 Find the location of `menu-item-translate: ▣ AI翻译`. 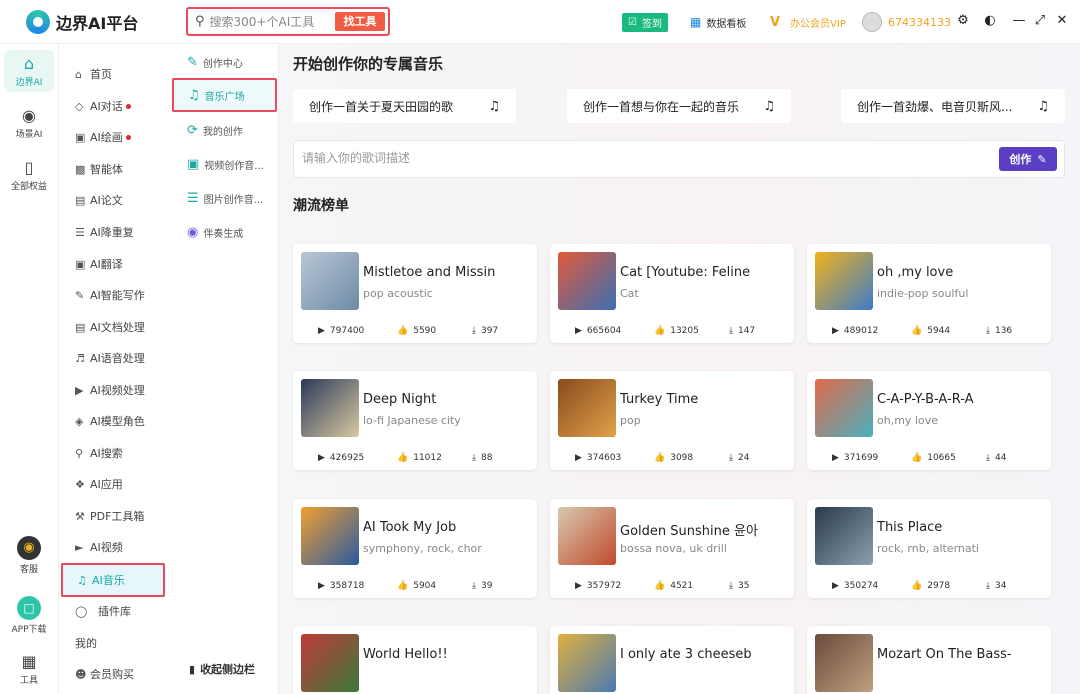

menu-item-translate: ▣ AI翻译 is located at coordinates (99, 264).